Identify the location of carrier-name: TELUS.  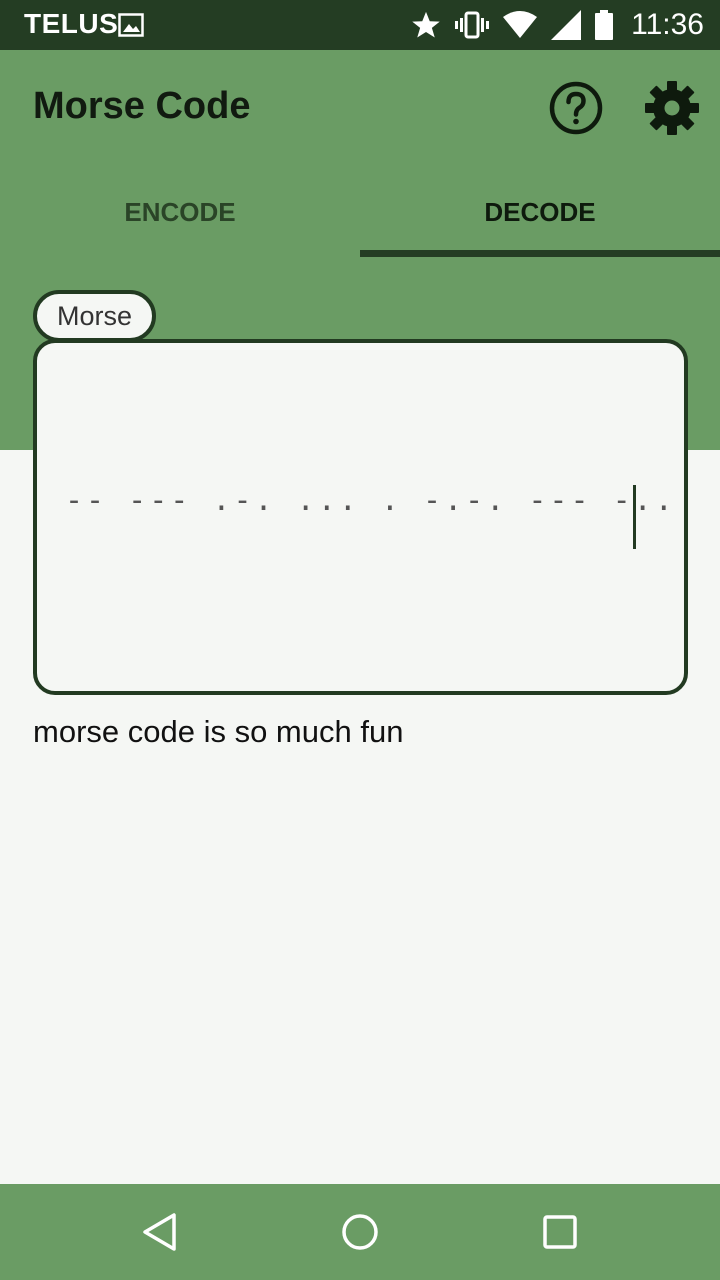
(71, 23).